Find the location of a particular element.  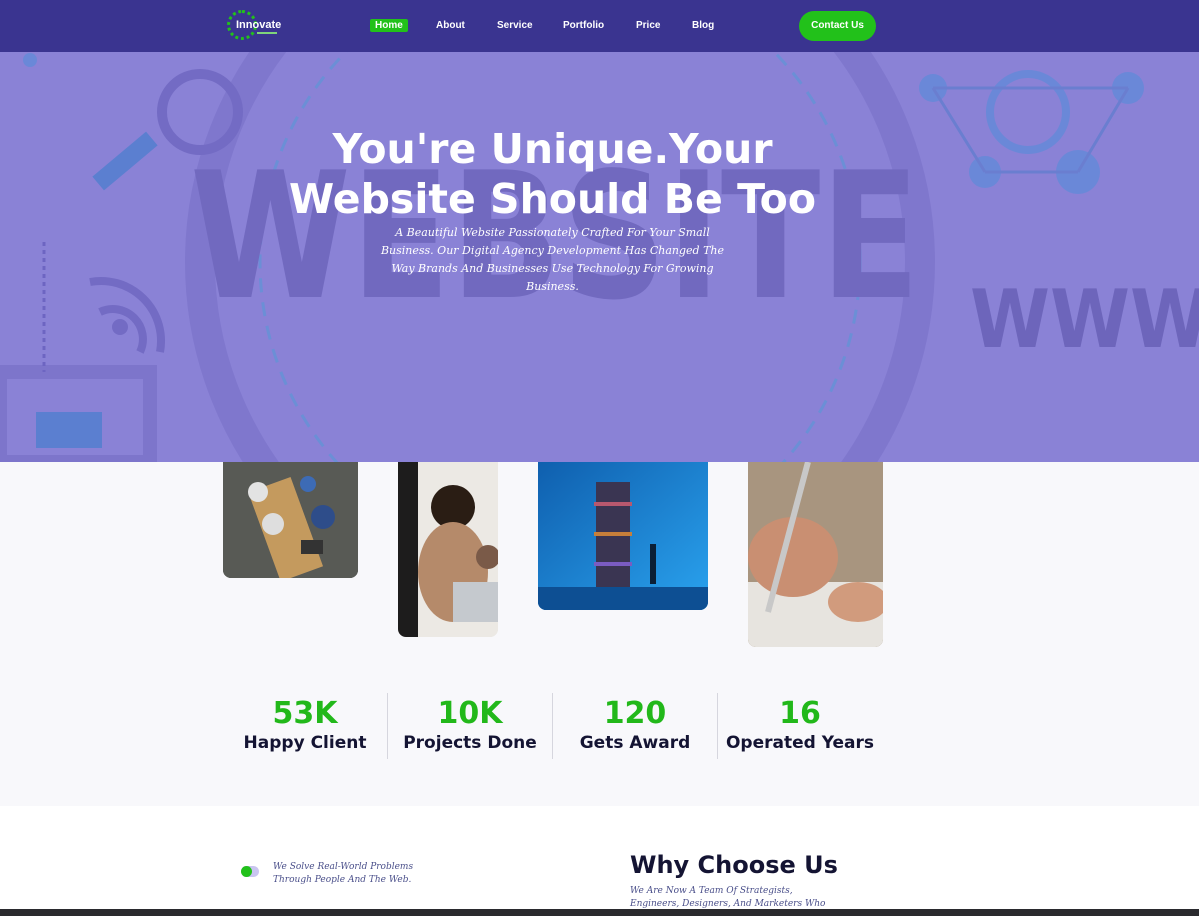

hero-bg-www: WWW is located at coordinates (1084, 319).